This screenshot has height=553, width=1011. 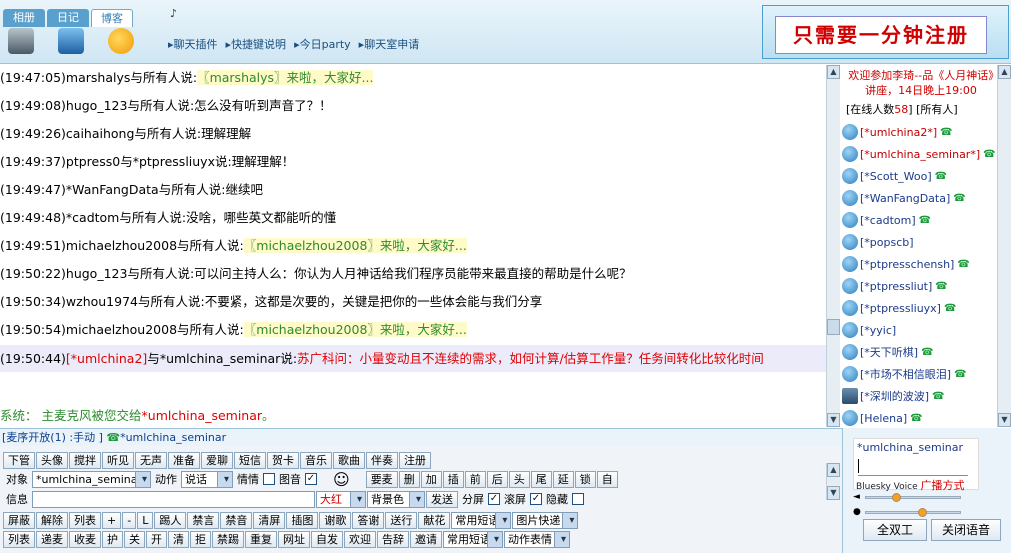 I want to click on tab-album: 相册, so click(x=24, y=18).